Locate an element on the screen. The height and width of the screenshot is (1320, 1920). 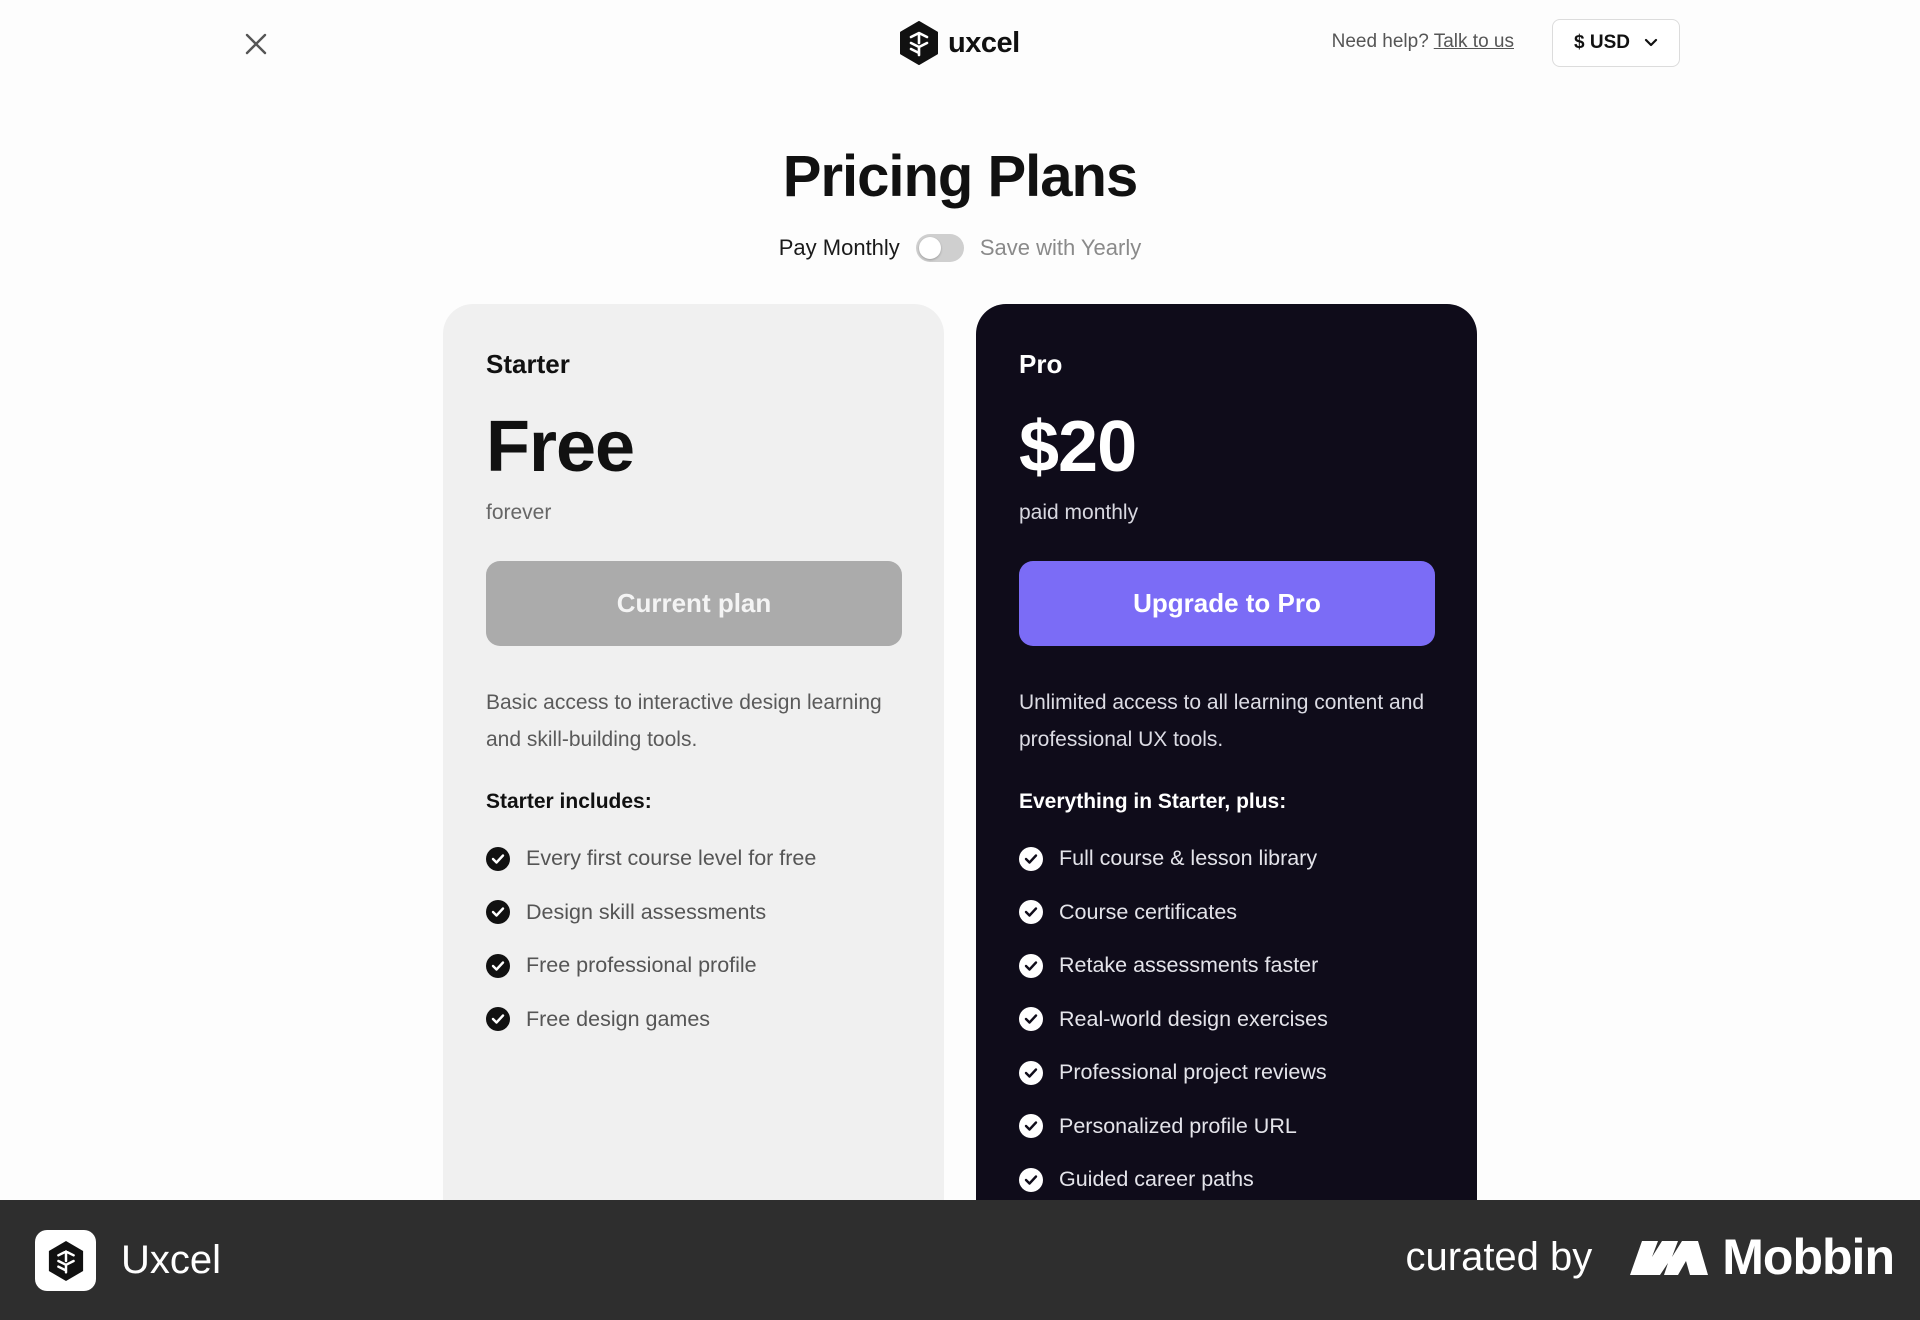
feature-item: Free professional profile is located at coordinates (693, 966).